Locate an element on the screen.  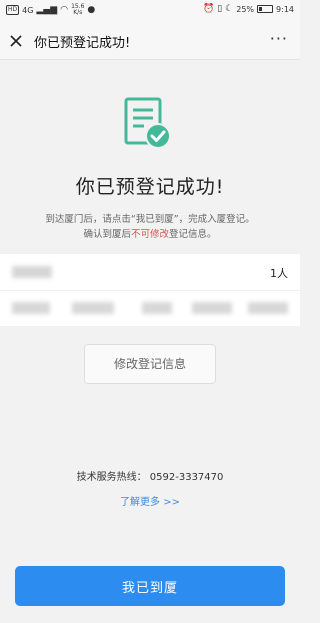
status-bar: HD 4G ▂▄▆ ◠ 15.6 K/s ● ⏰ ▯ ☾ 25% 9:14 is located at coordinates (150, 11).